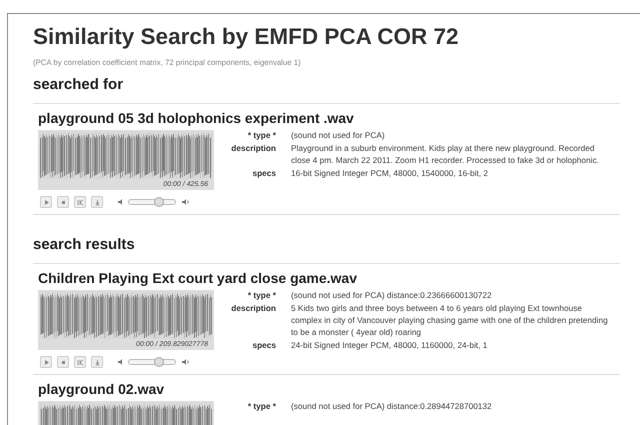 Image resolution: width=640 pixels, height=425 pixels. I want to click on page-title: Similarity Search by EMFD PCA COR 72, so click(246, 37).